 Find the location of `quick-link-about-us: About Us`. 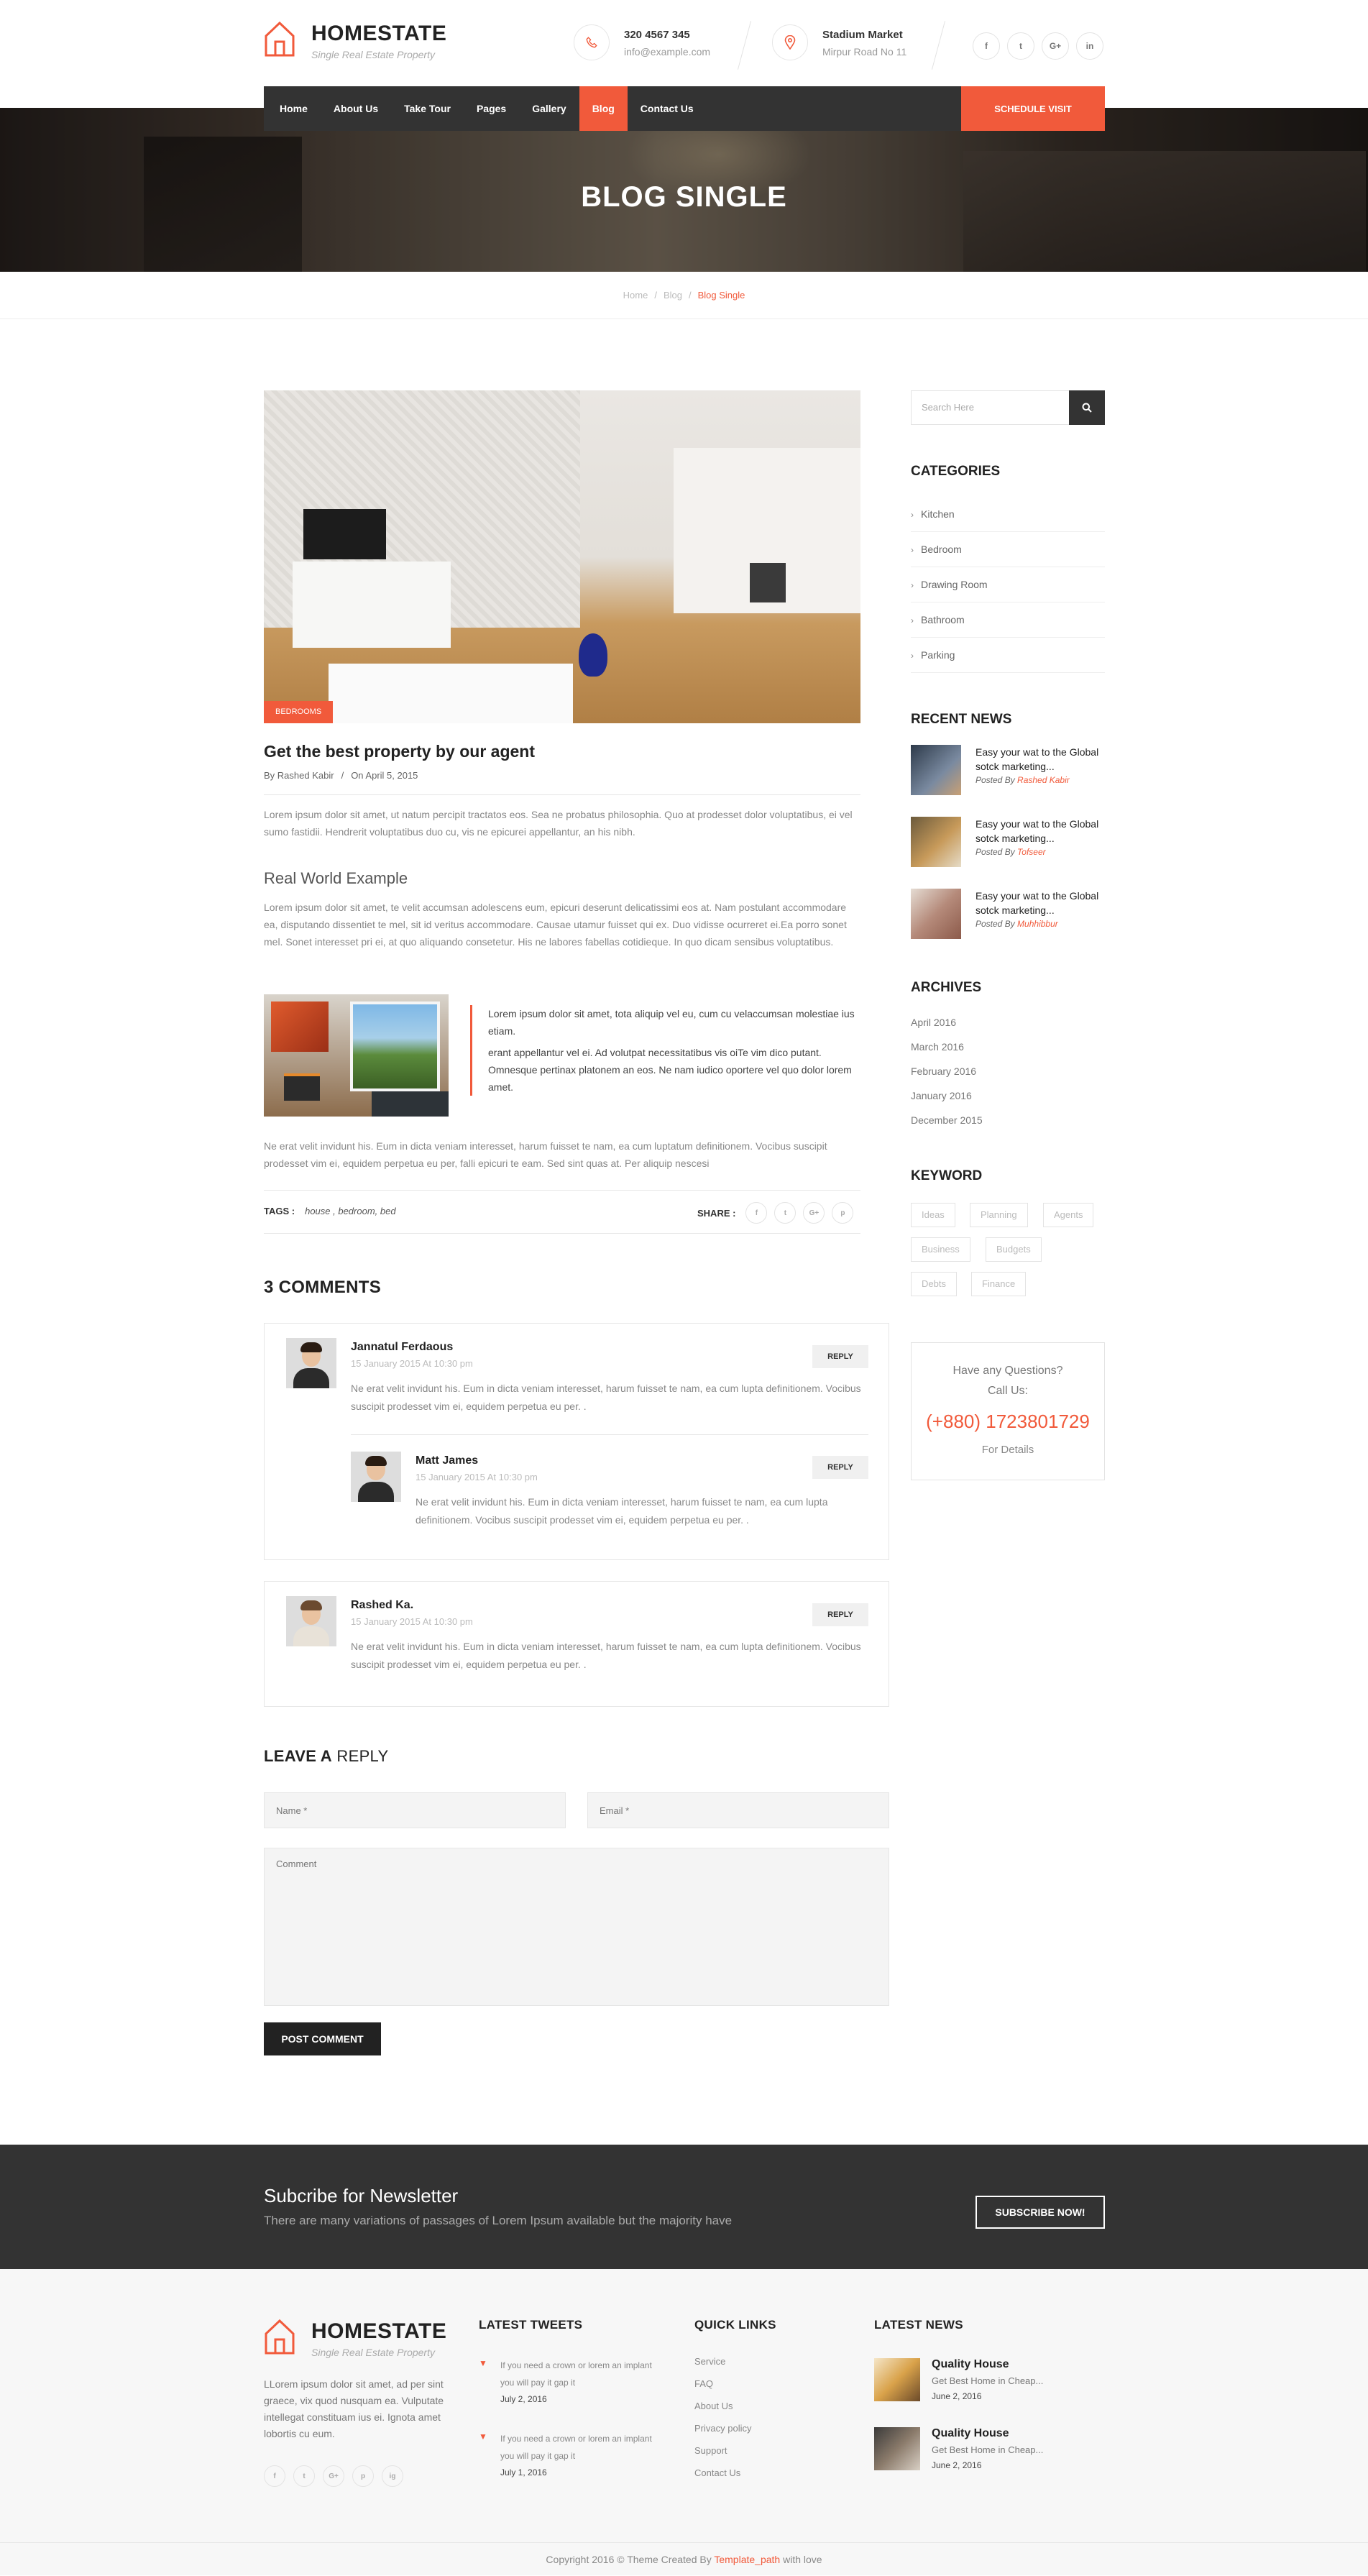

quick-link-about-us: About Us is located at coordinates (713, 2406).